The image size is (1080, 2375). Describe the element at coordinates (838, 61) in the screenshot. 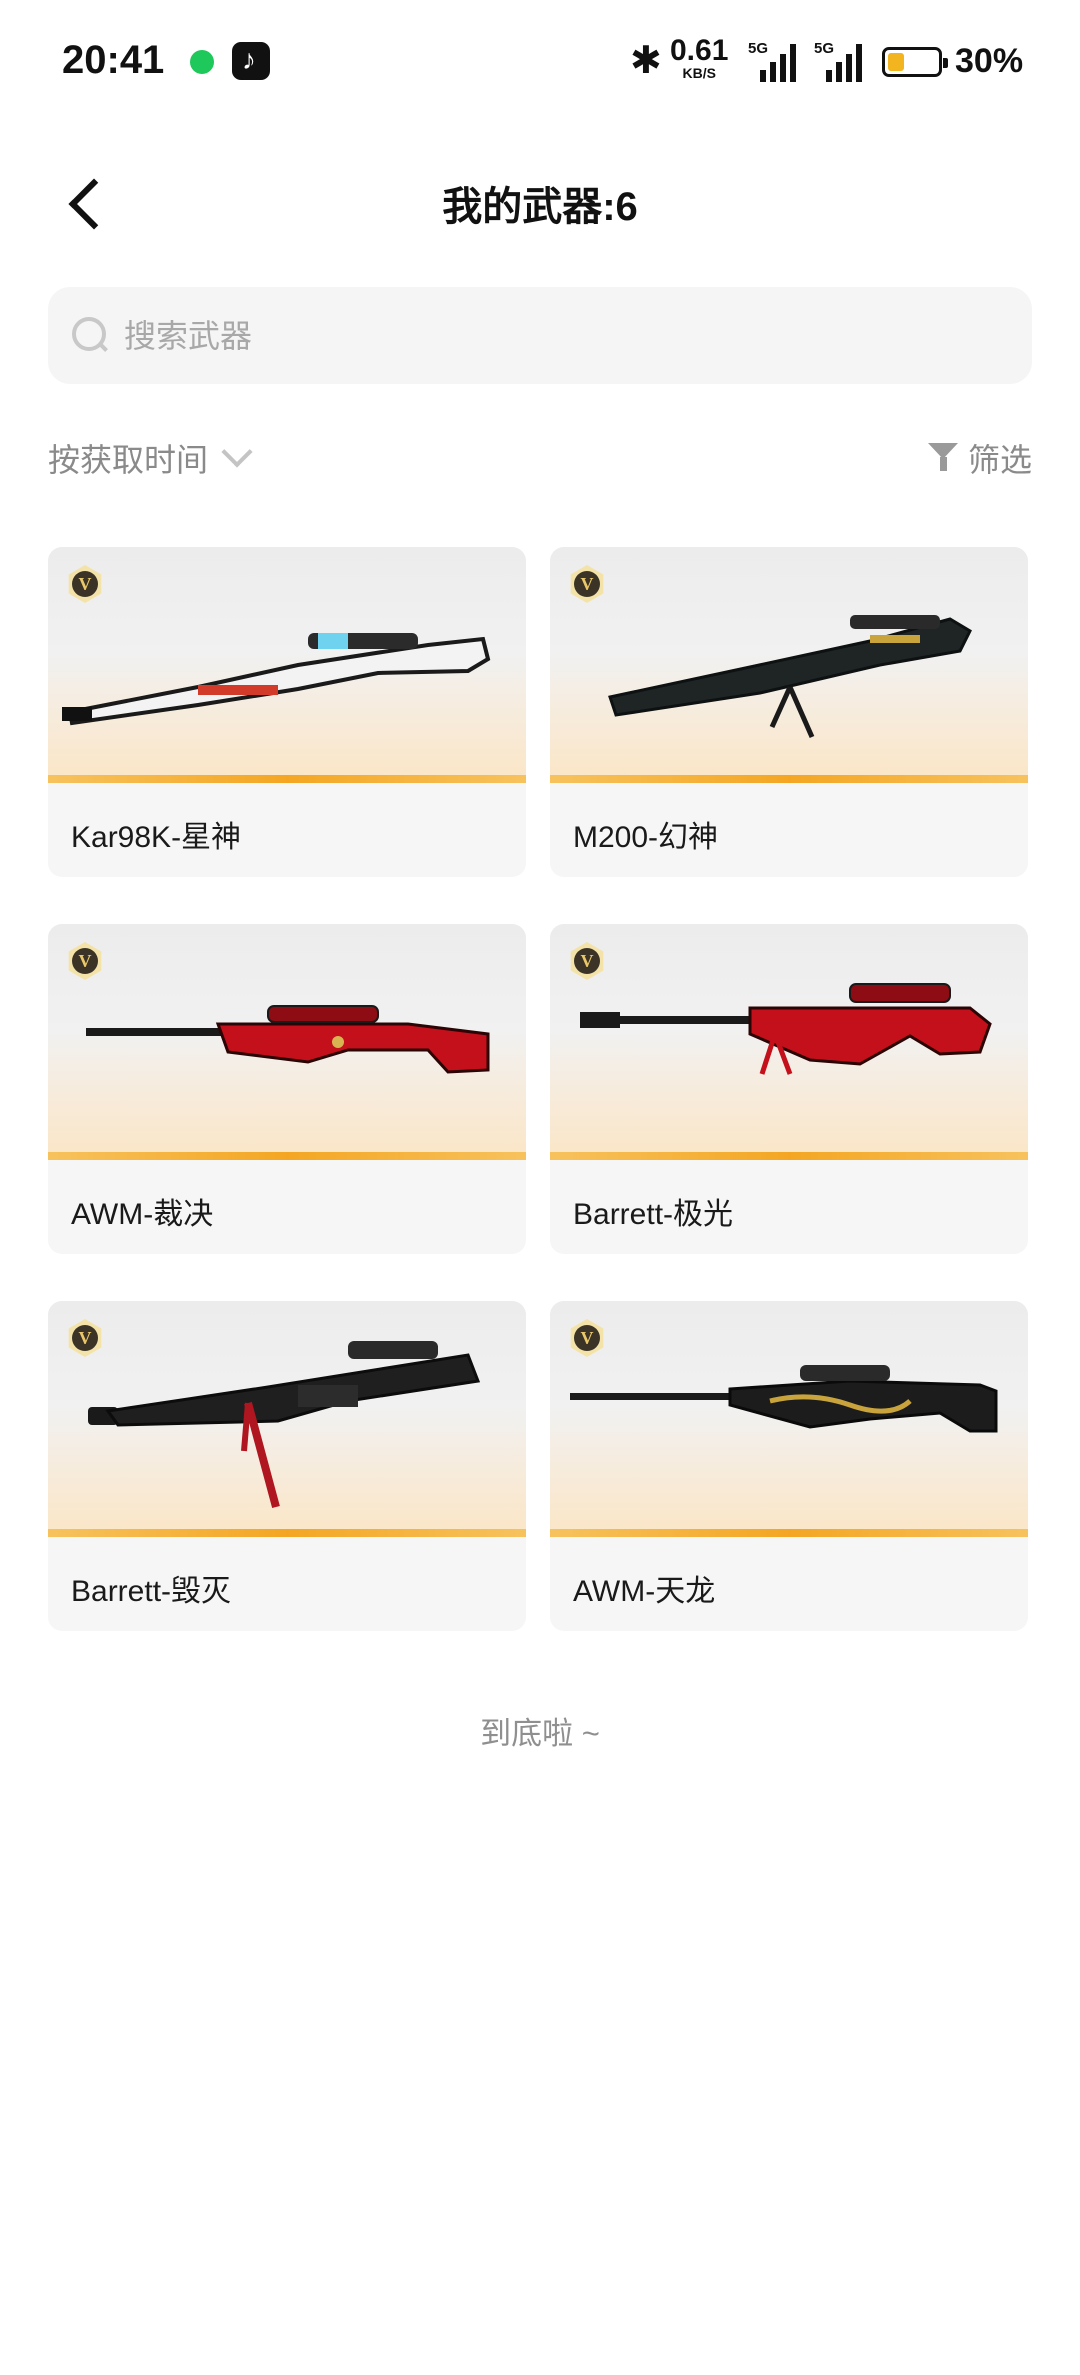

I see `signal-2-icon: 5G` at that location.